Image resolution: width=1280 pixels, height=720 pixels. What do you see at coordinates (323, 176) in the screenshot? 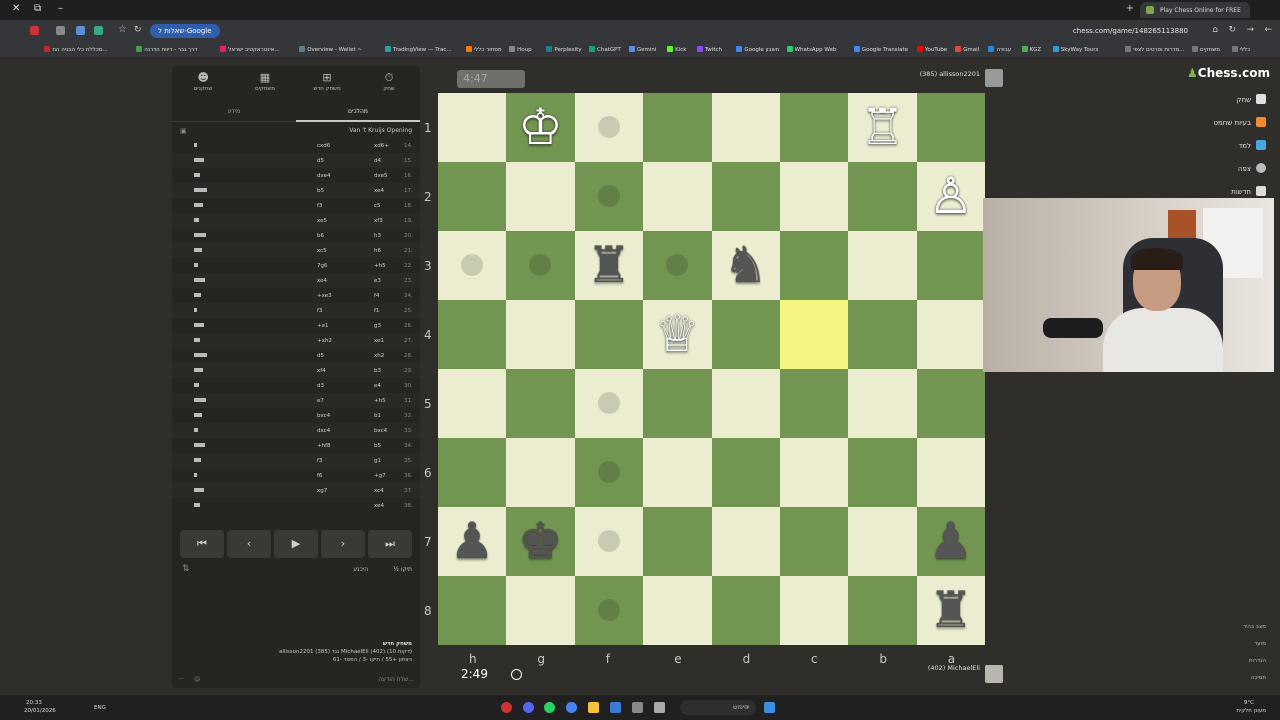
I see `black-move: dxe4` at bounding box center [323, 176].